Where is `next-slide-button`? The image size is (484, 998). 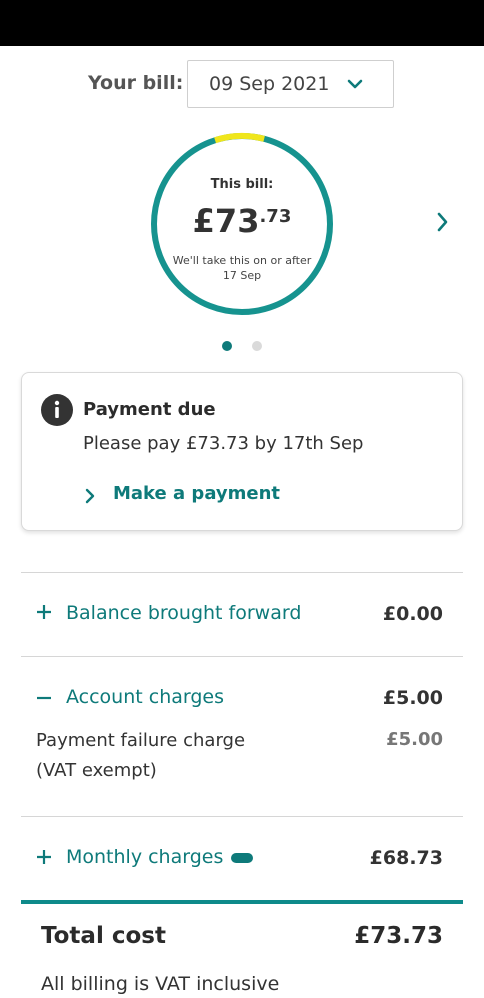 next-slide-button is located at coordinates (443, 224).